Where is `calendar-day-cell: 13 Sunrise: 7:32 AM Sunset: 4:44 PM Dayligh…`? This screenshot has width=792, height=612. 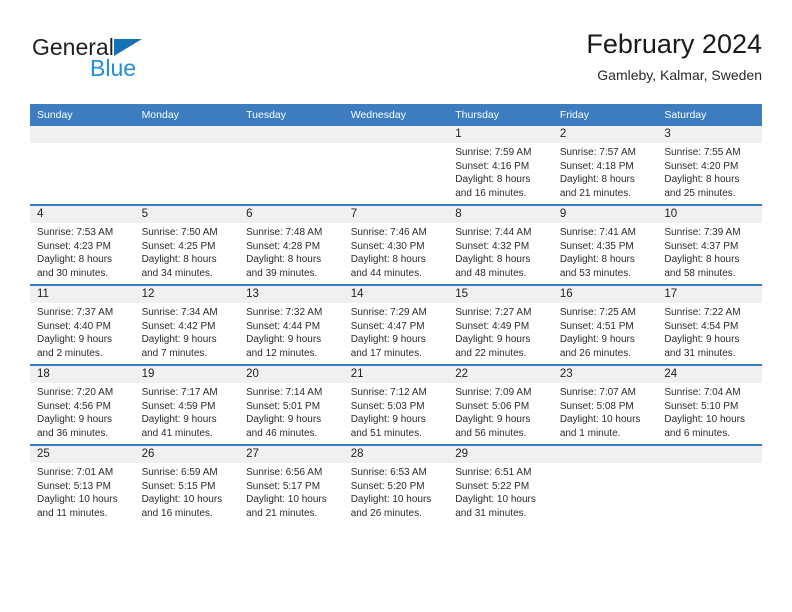
calendar-day-cell: 13 Sunrise: 7:32 AM Sunset: 4:44 PM Dayligh… is located at coordinates (291, 324).